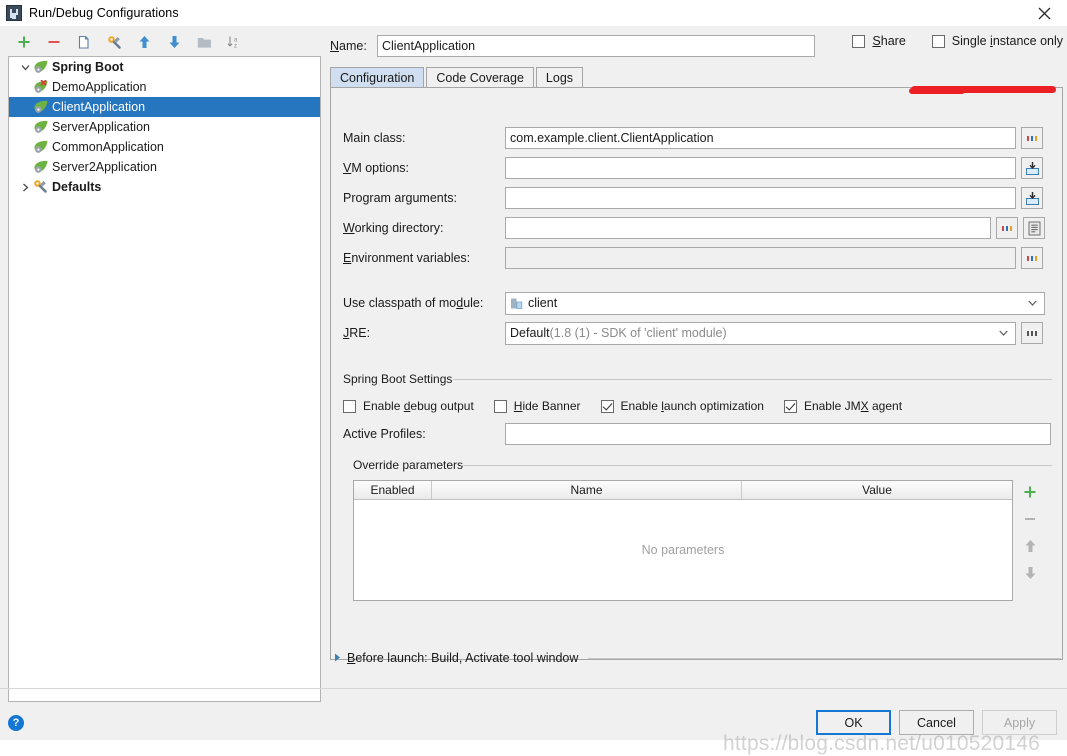  I want to click on move-down-button, so click(174, 42).